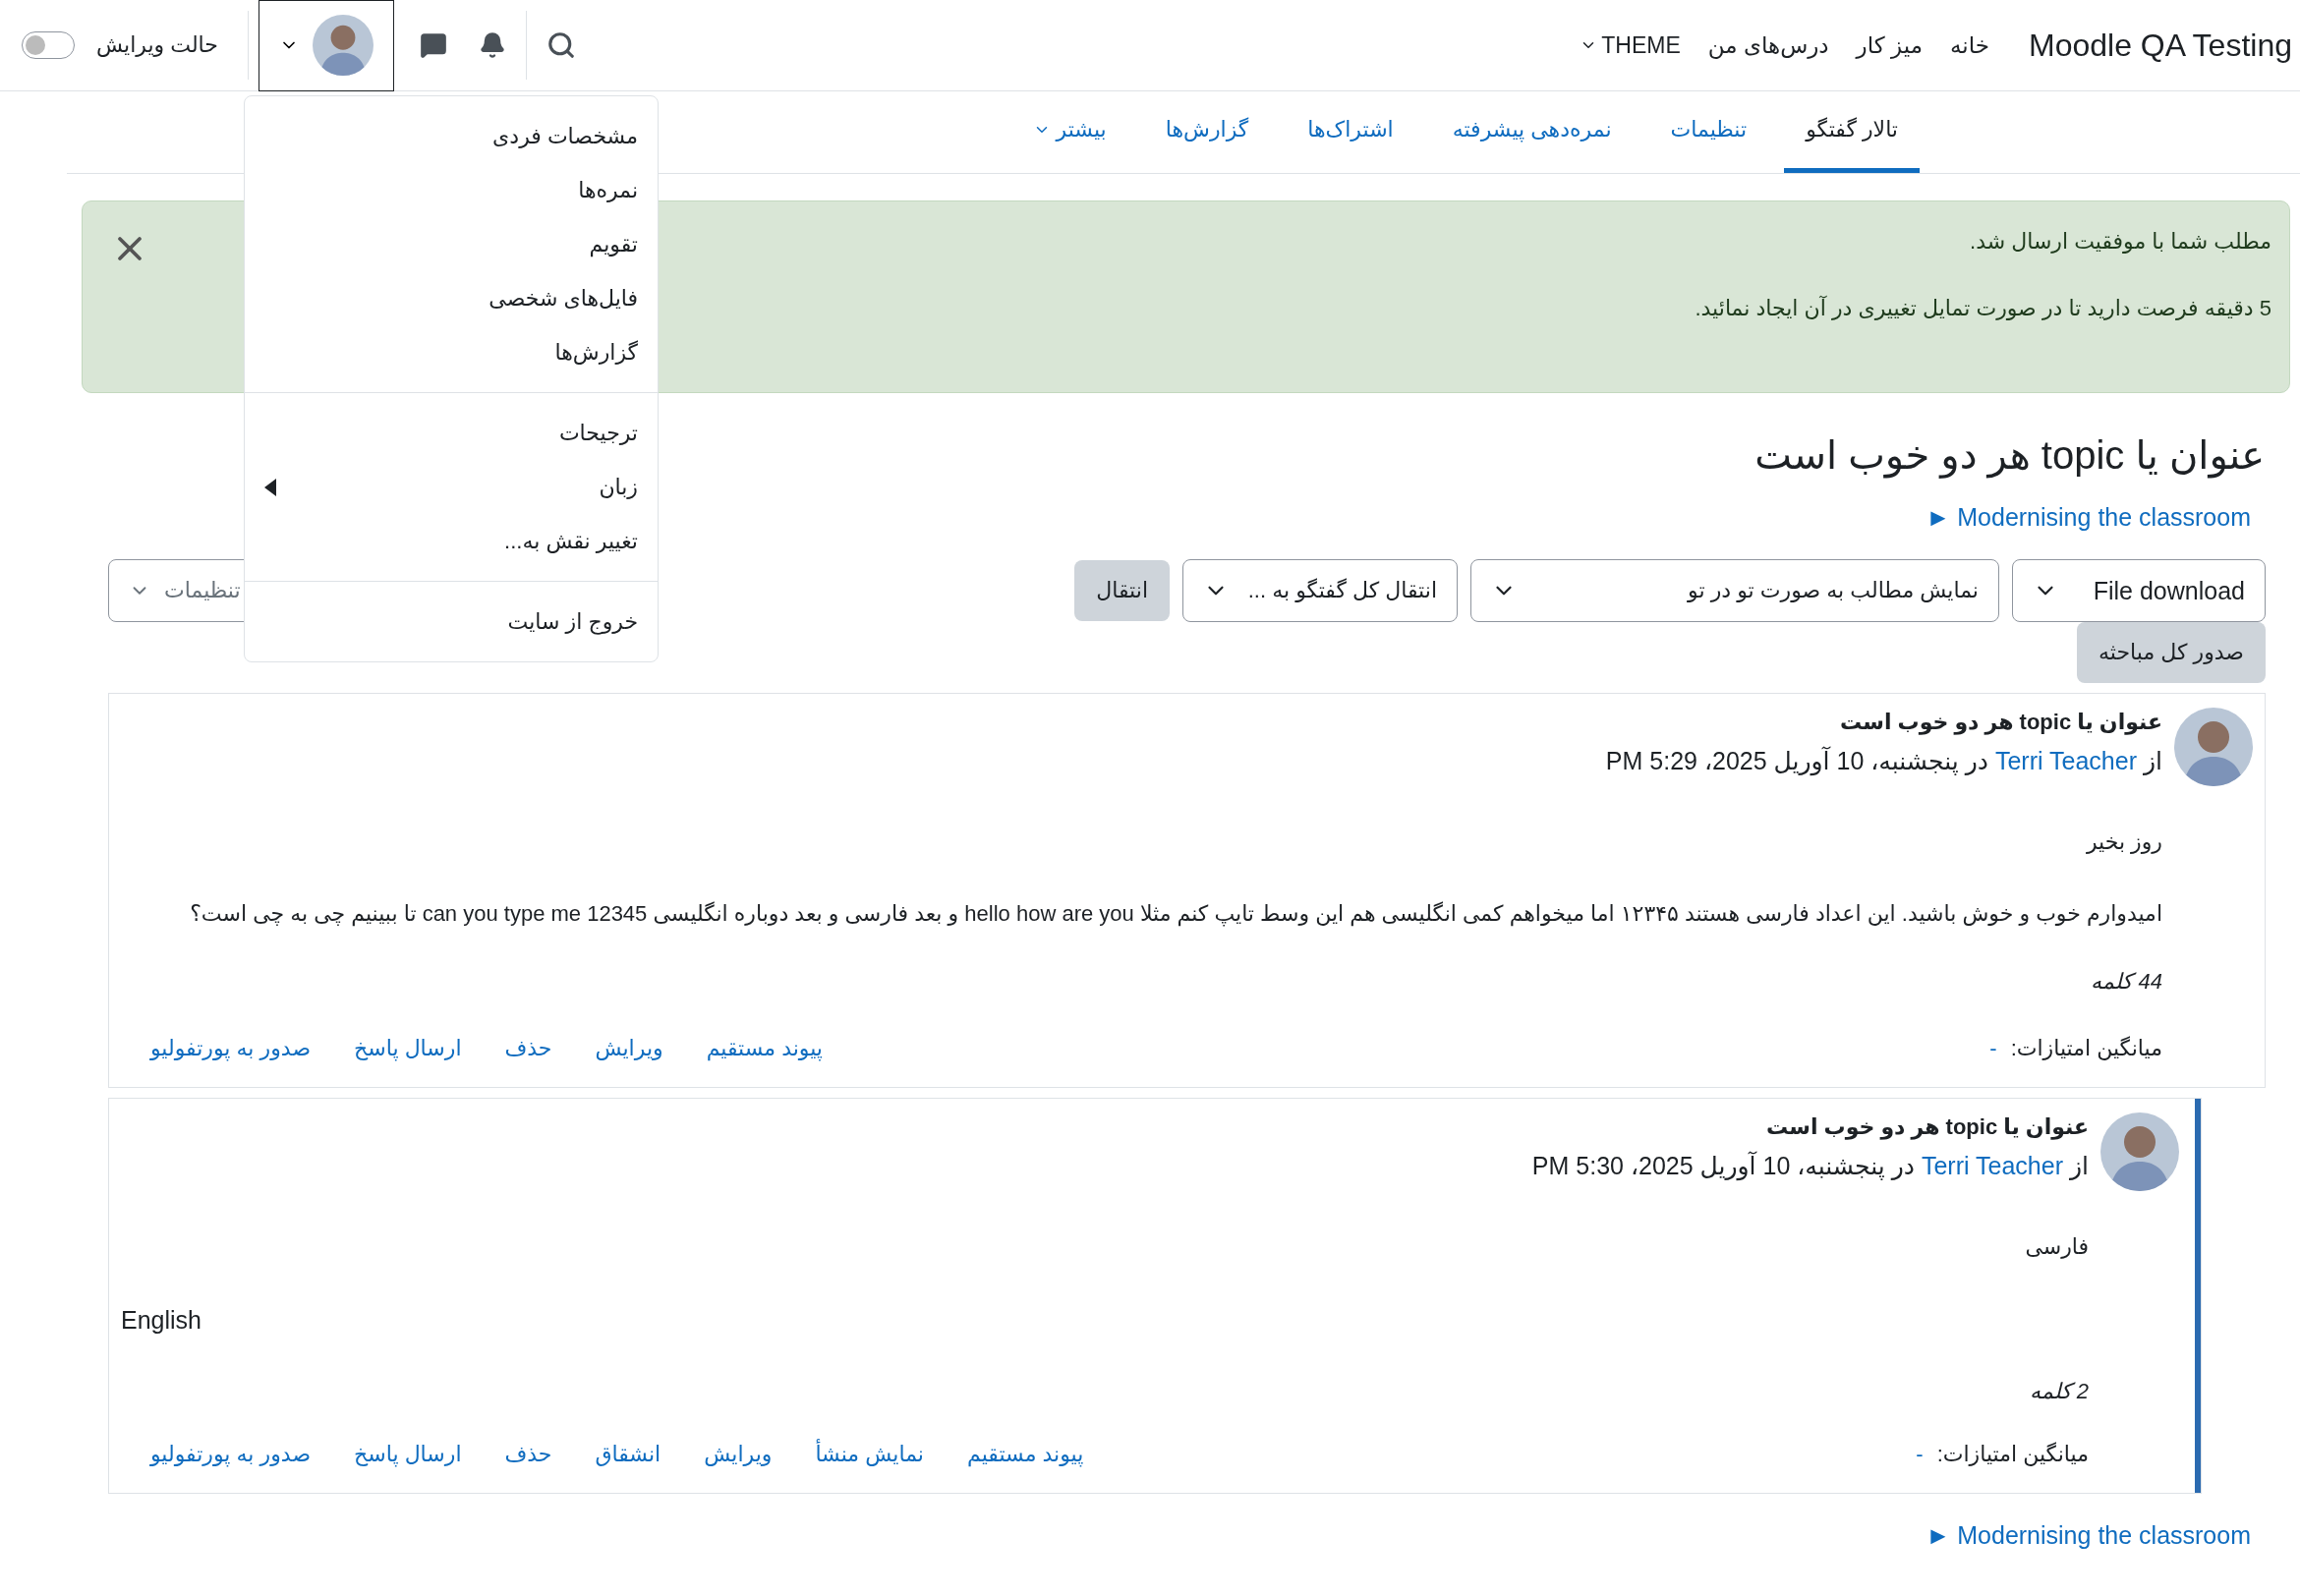 The height and width of the screenshot is (1596, 2300). What do you see at coordinates (326, 45) in the screenshot?
I see `user-menu-button` at bounding box center [326, 45].